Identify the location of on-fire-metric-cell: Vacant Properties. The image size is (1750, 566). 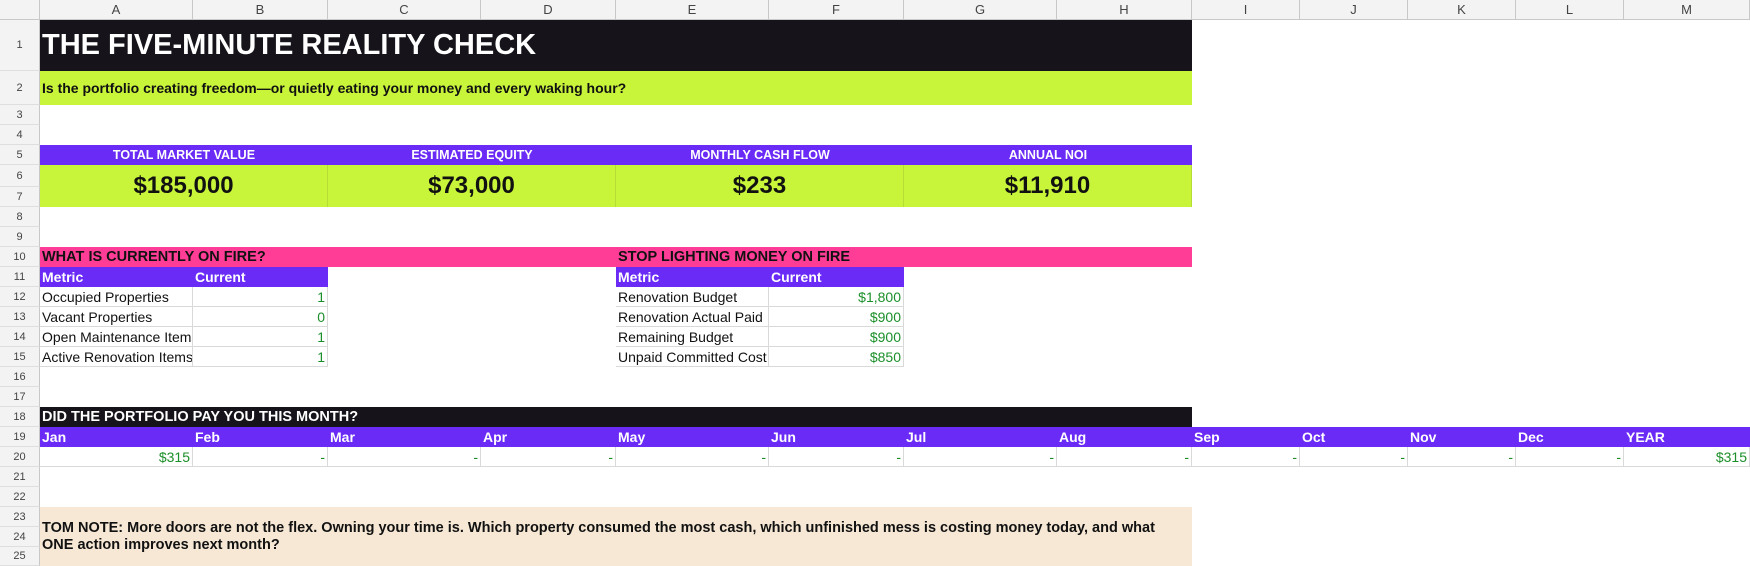
(116, 317).